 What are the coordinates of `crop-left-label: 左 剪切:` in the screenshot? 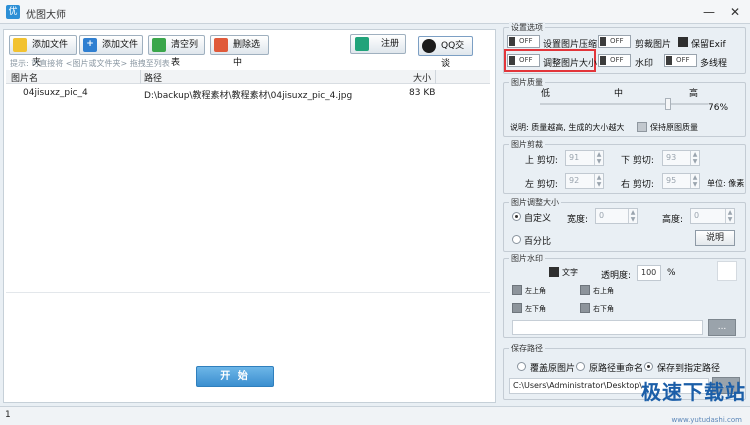 It's located at (541, 185).